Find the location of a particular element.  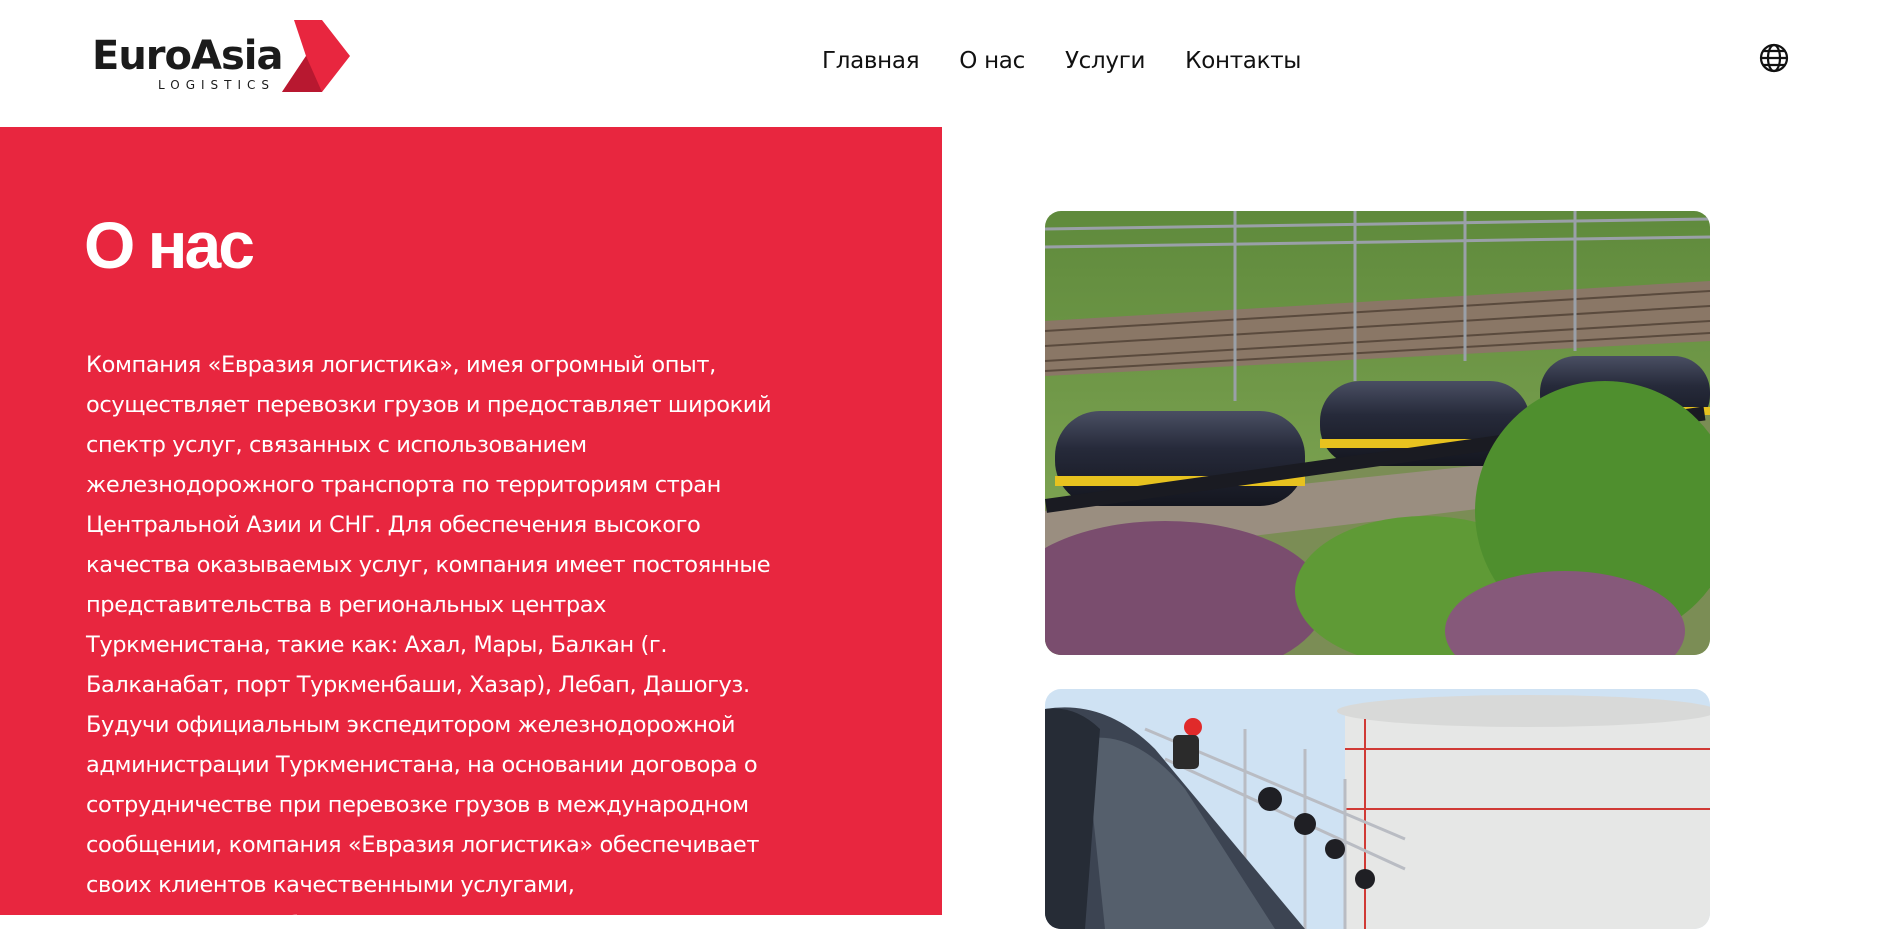

nav-home: Главная is located at coordinates (871, 61).